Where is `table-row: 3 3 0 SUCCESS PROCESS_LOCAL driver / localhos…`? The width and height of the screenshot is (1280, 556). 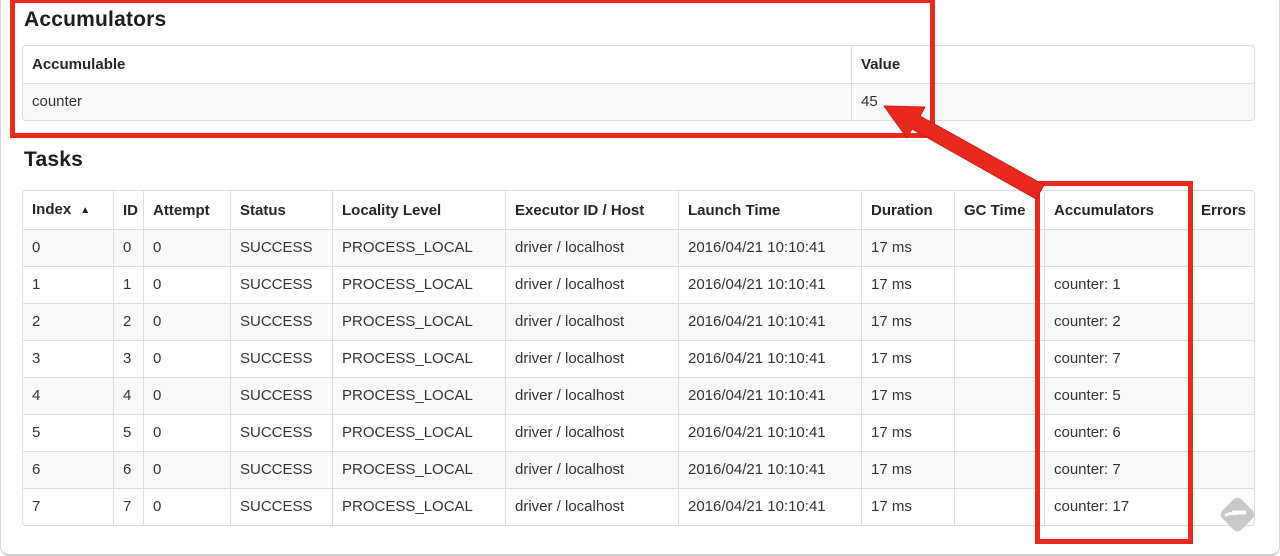 table-row: 3 3 0 SUCCESS PROCESS_LOCAL driver / localhos… is located at coordinates (638, 358).